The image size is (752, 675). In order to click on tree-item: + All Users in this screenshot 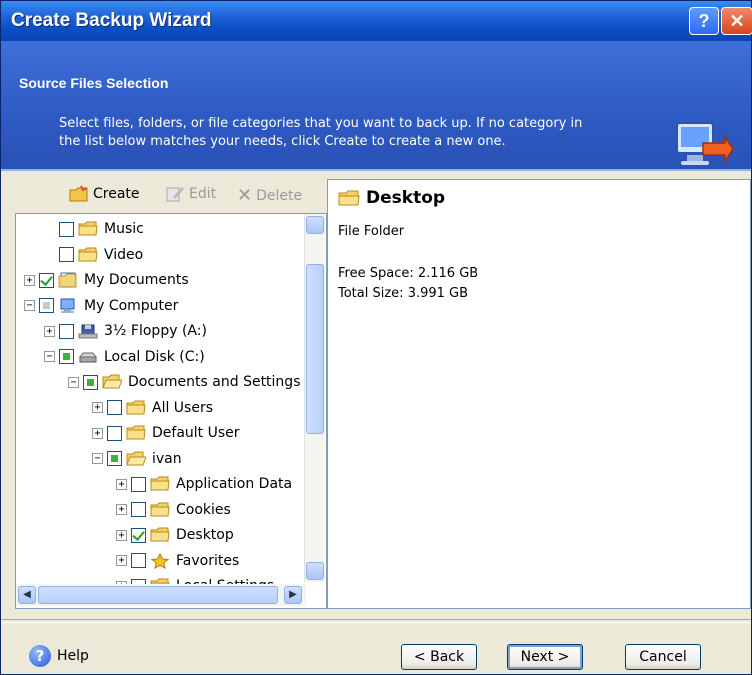, I will do `click(152, 408)`.